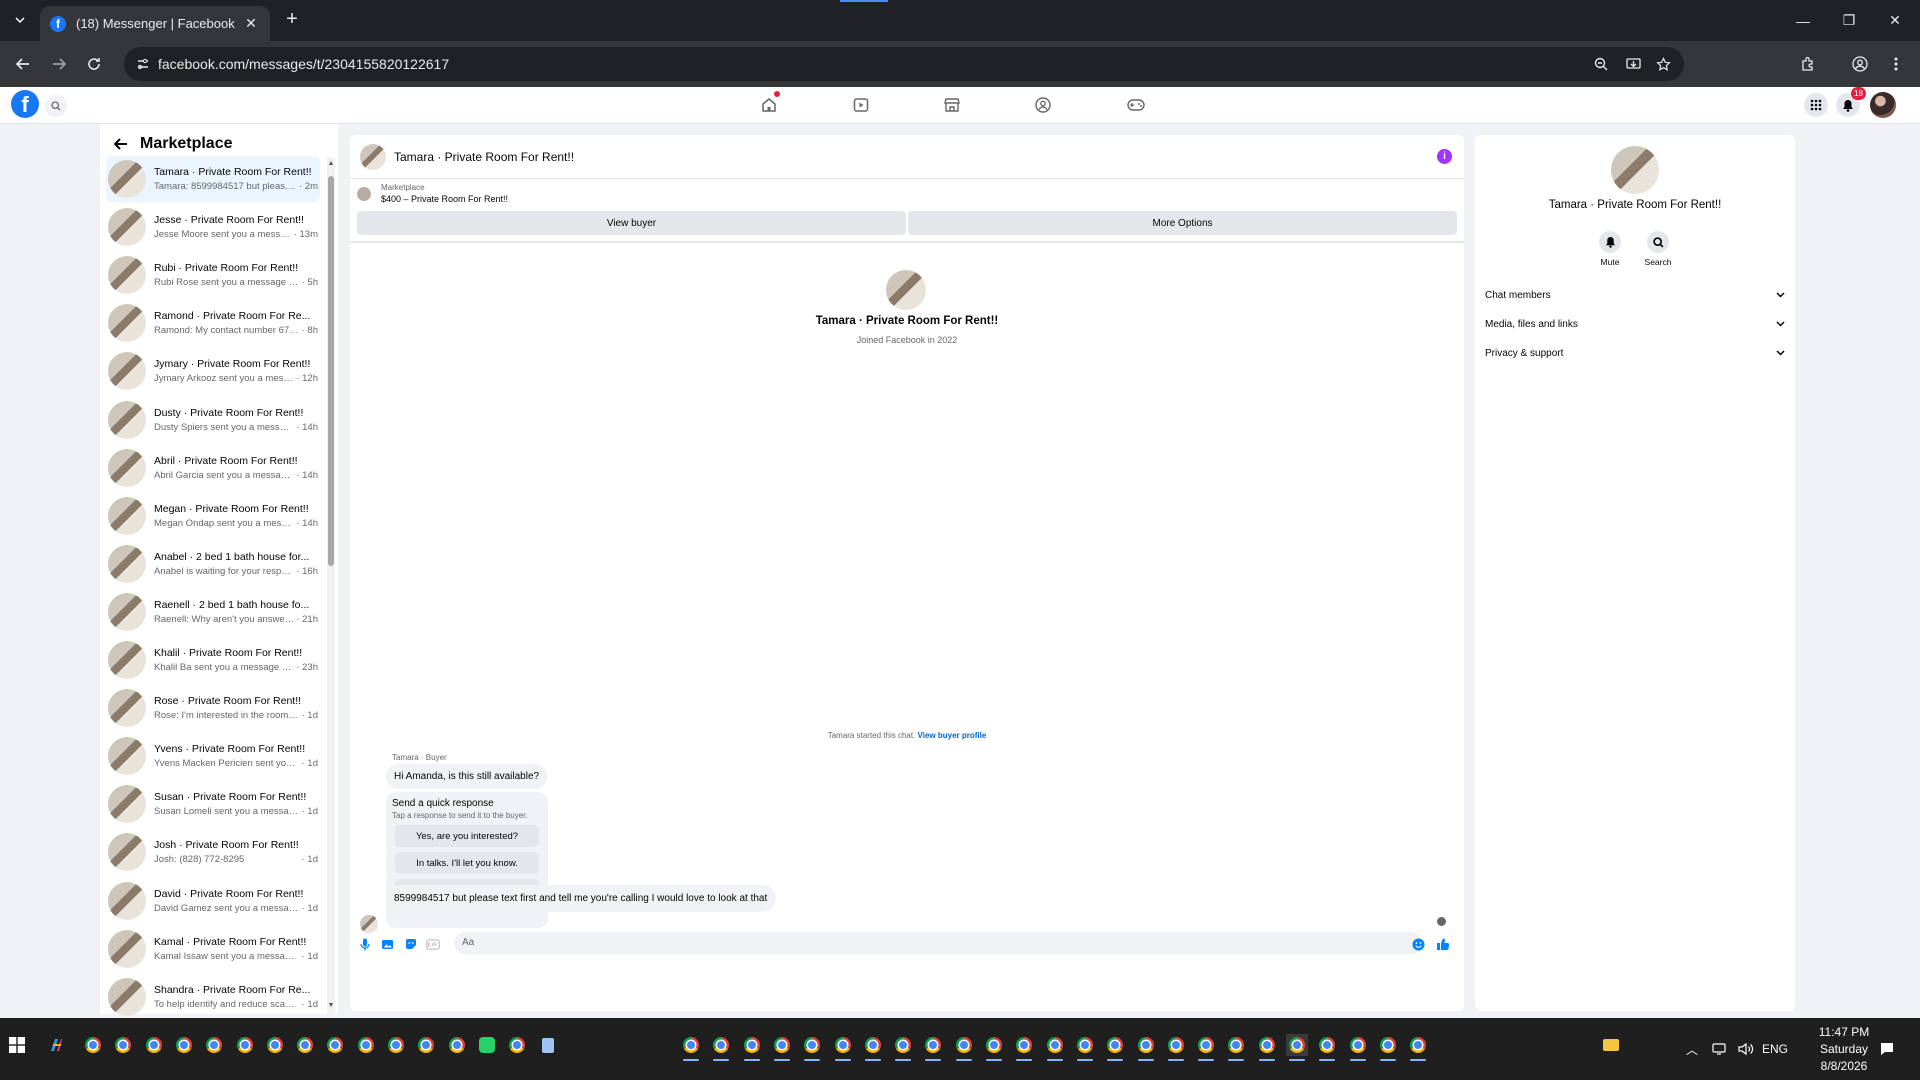  Describe the element at coordinates (1844, 1049) in the screenshot. I see `system-clock: 11:47 PM Saturday 8/8/2026` at that location.